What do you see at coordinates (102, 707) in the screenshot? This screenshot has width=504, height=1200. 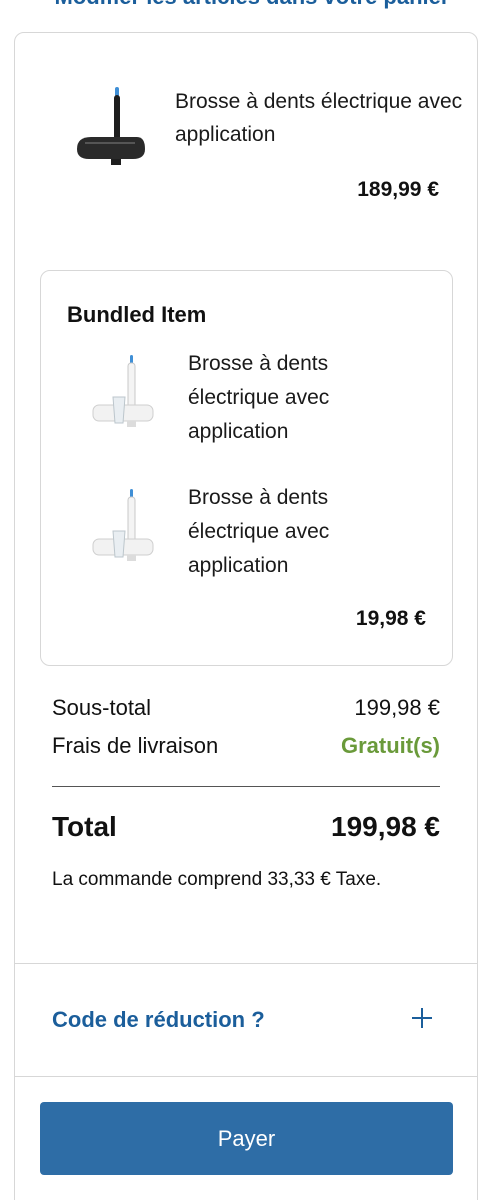 I see `subtotal-label: Sous-total` at bounding box center [102, 707].